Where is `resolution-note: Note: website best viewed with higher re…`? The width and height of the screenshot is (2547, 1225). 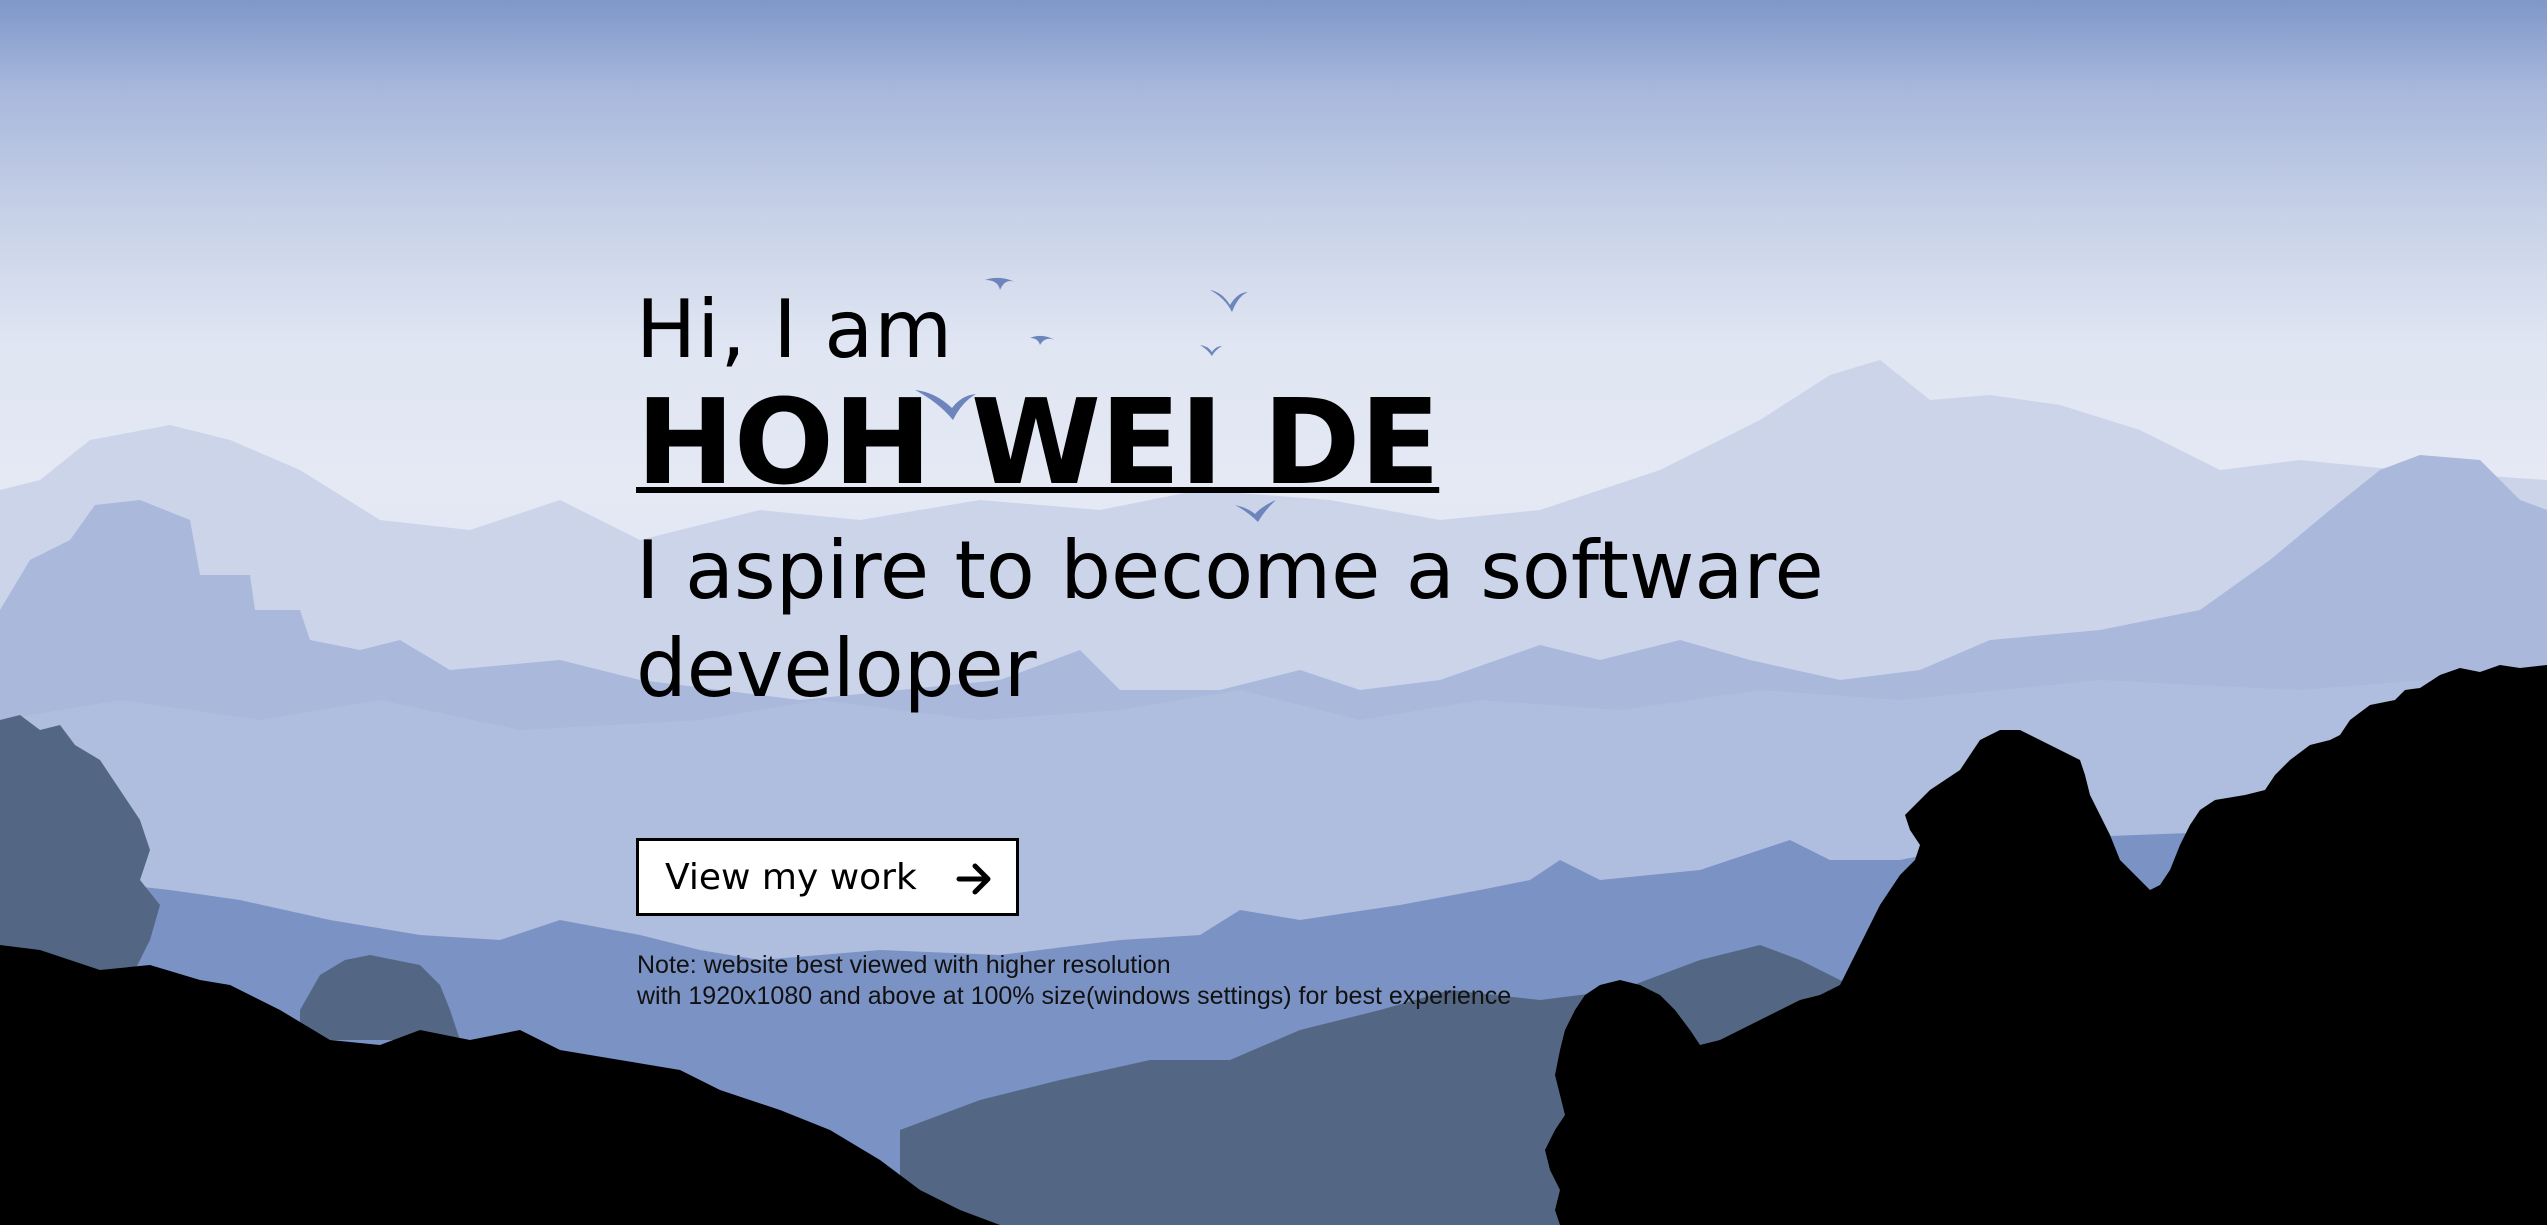
resolution-note: Note: website best viewed with higher re… is located at coordinates (1074, 981).